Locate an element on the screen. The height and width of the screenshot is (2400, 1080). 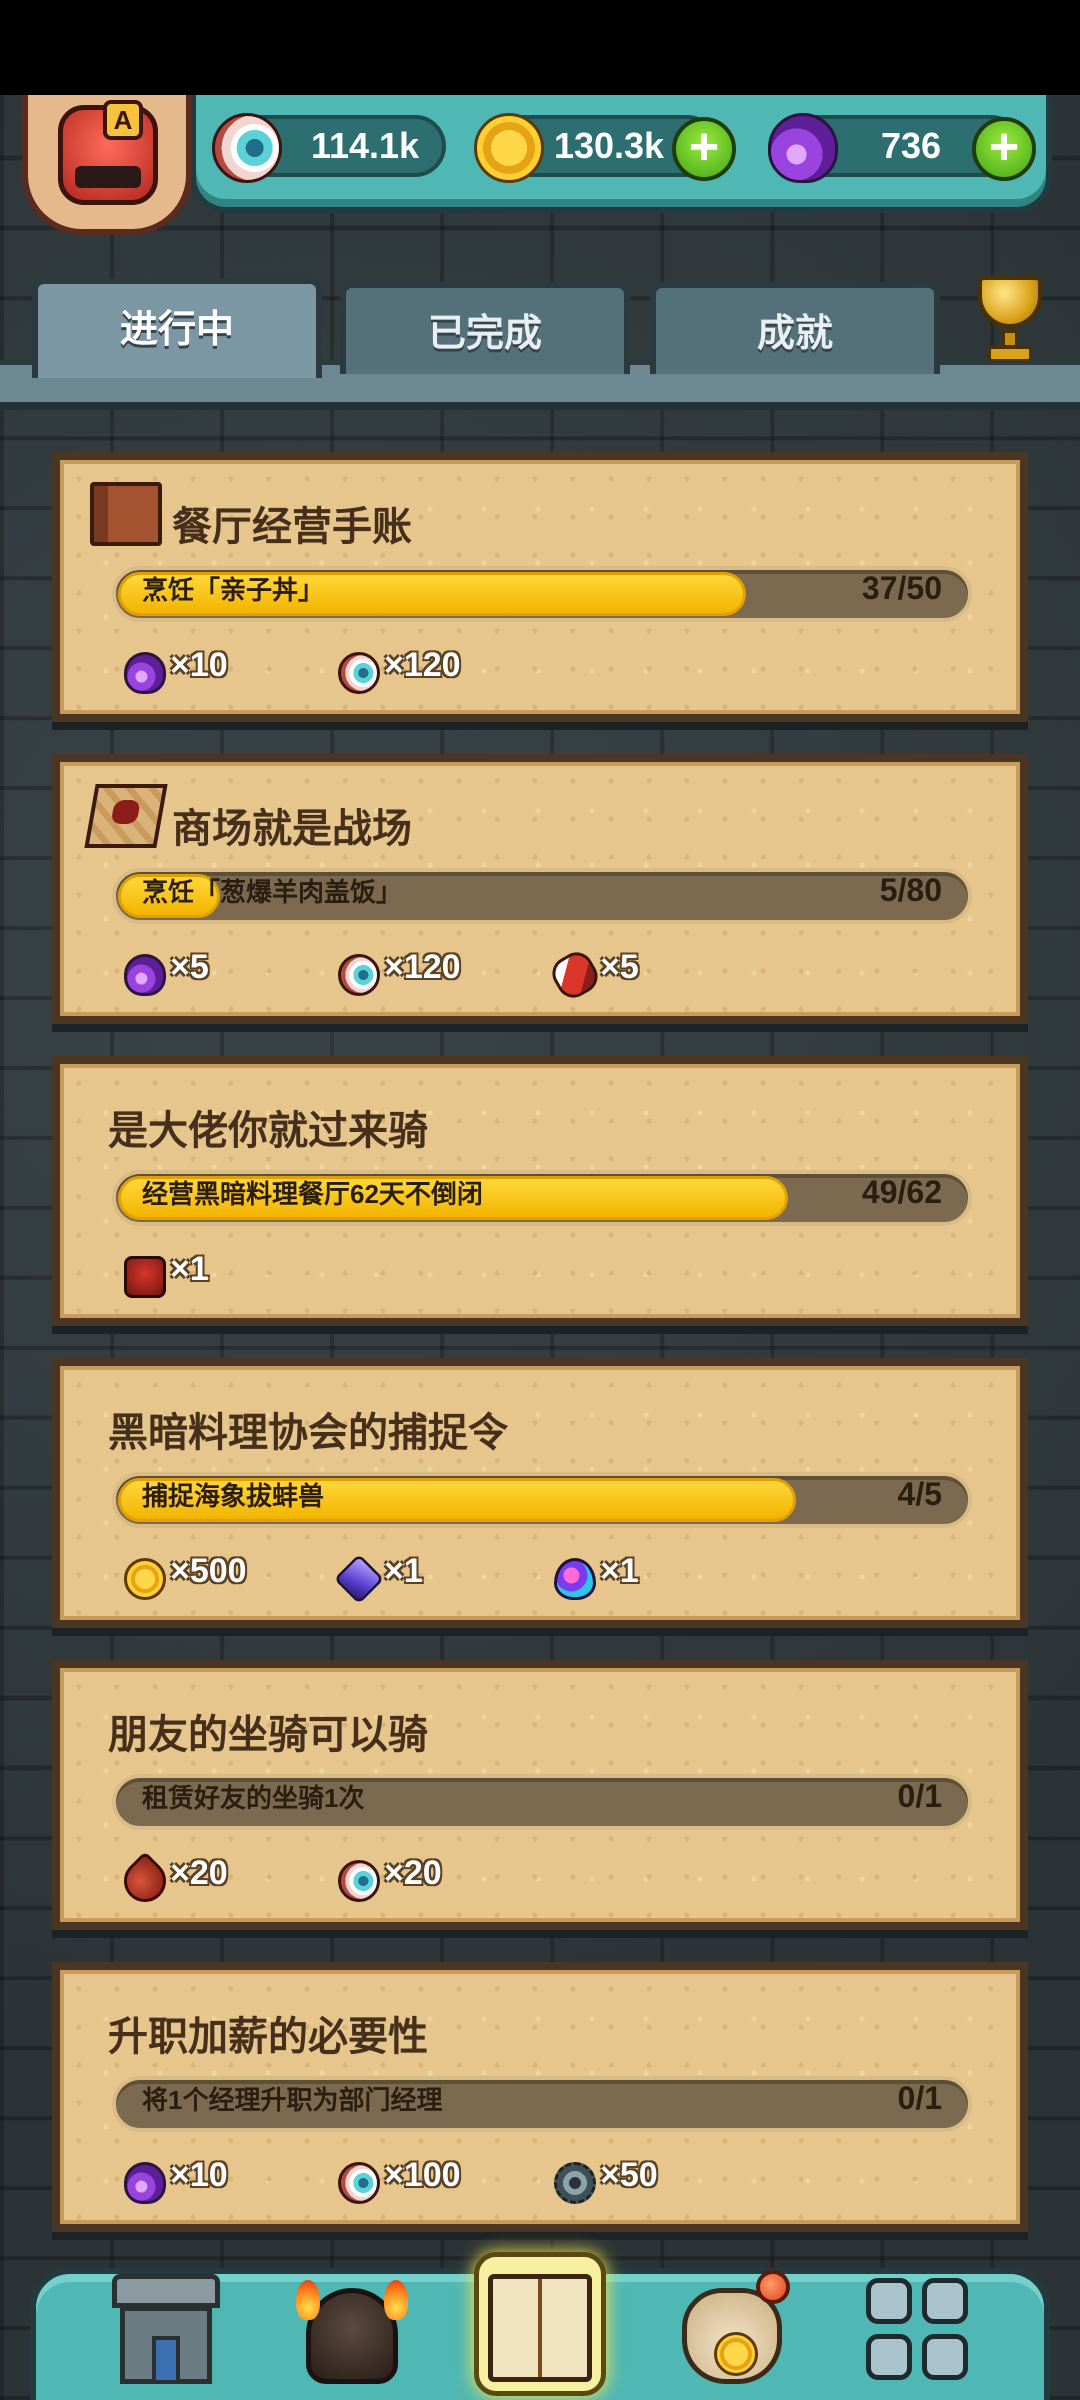
quest-rewards: ×500 ×1 ×1 is located at coordinates (554, 1580).